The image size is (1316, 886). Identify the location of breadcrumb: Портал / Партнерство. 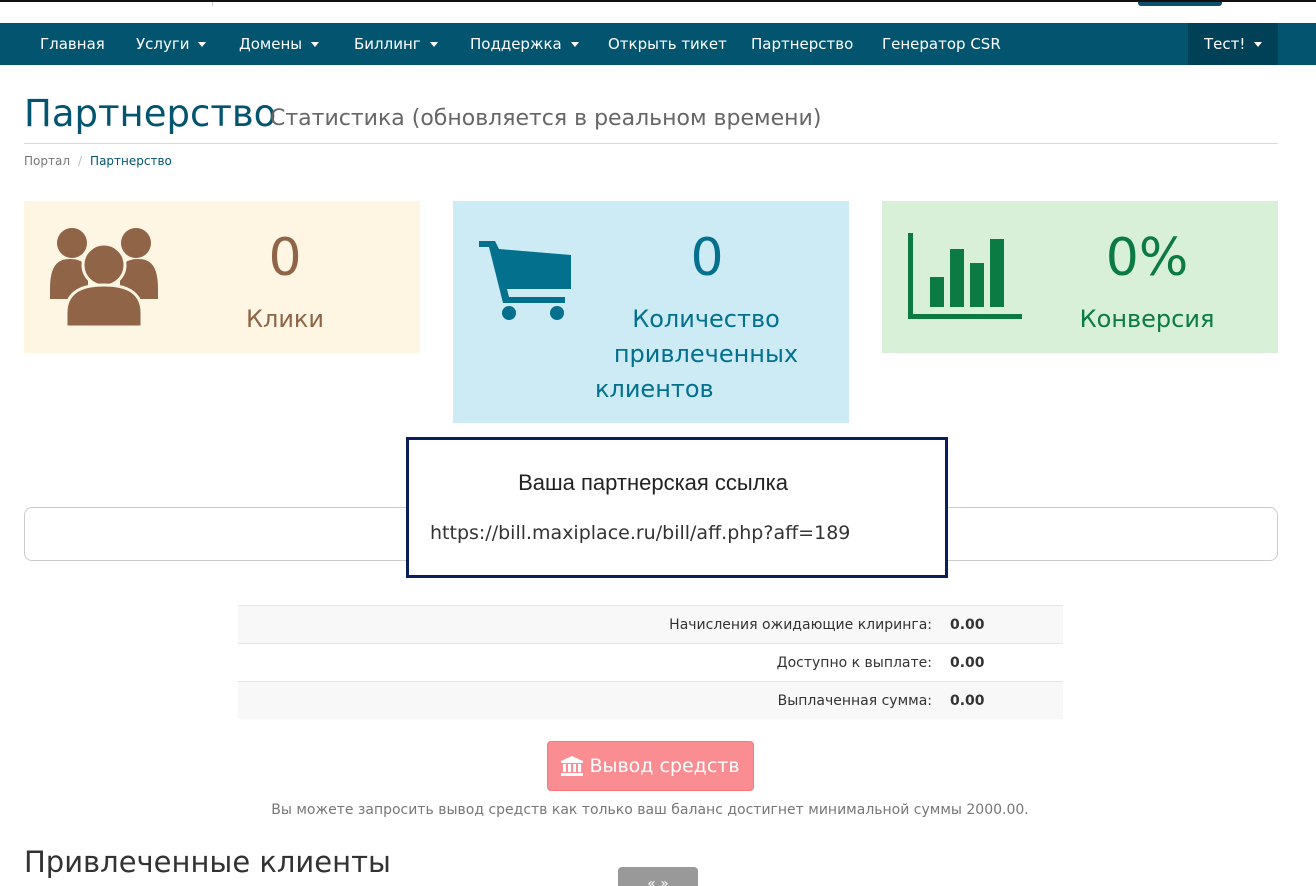
(98, 161).